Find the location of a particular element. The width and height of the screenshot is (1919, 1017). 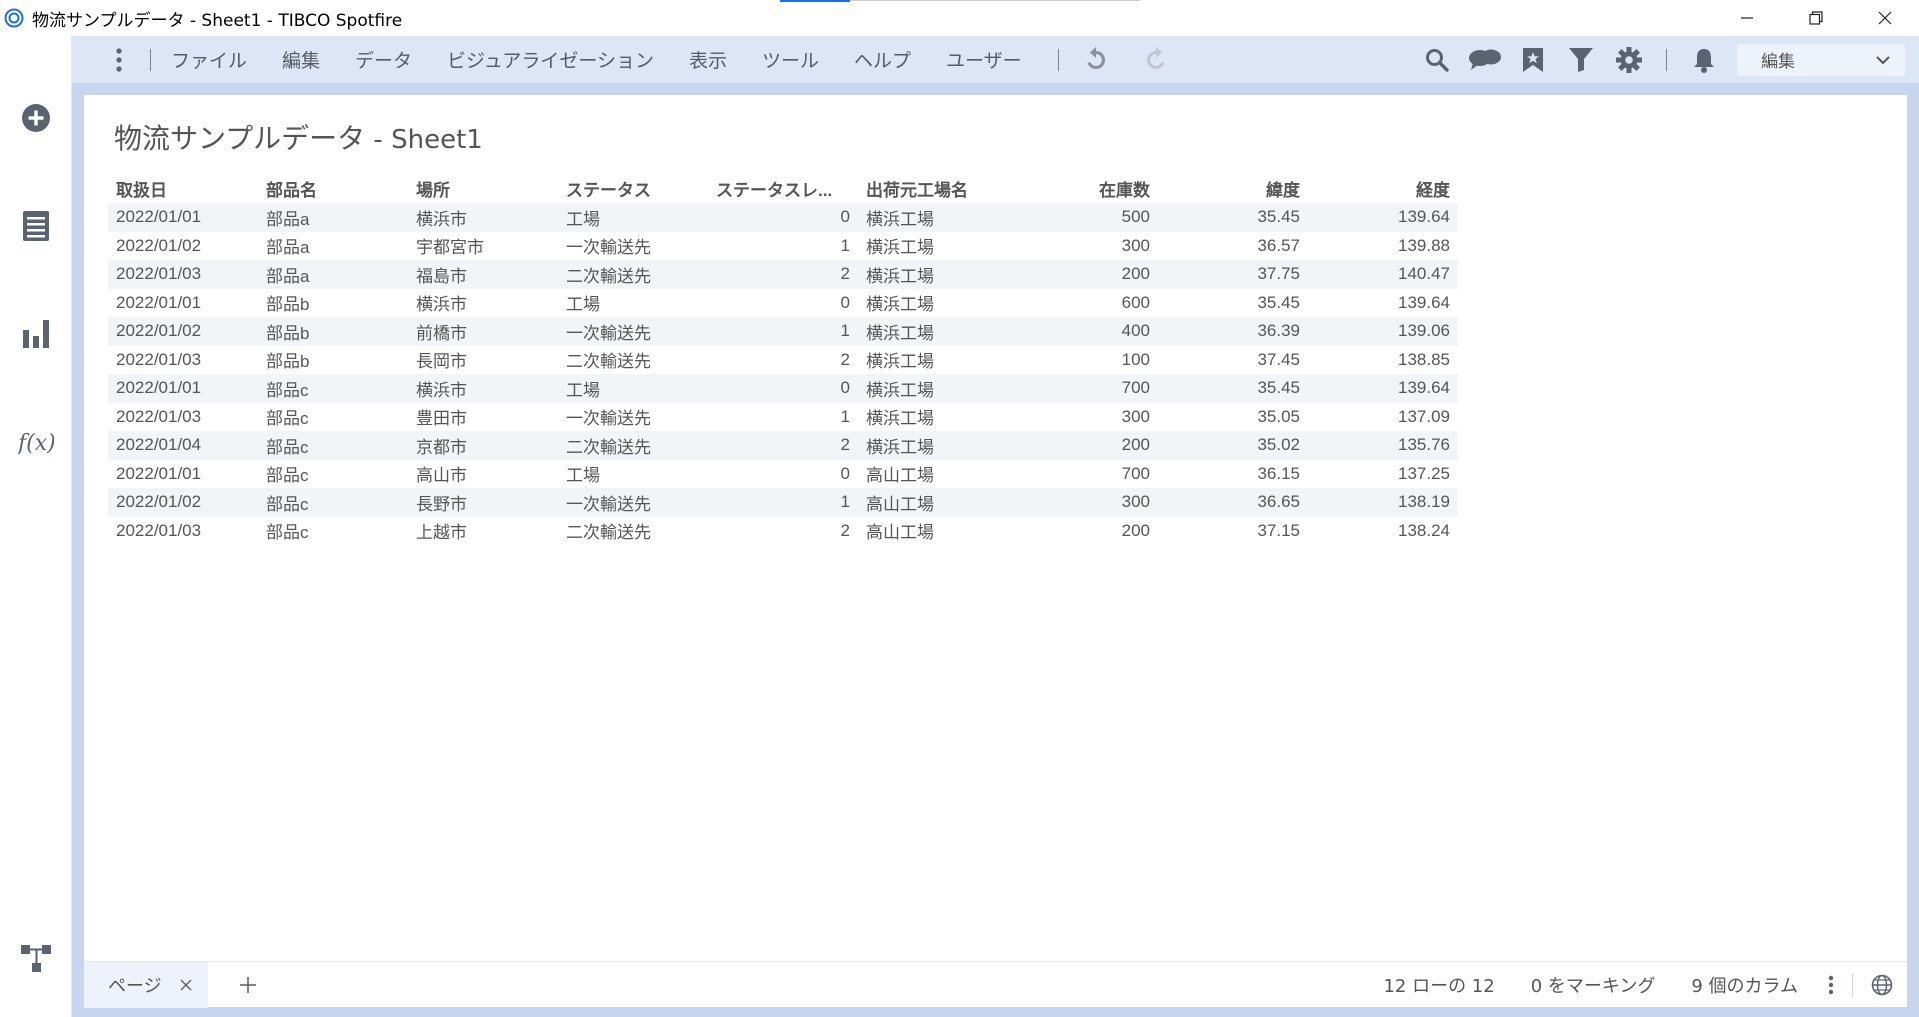

bar-chart-icon is located at coordinates (36, 334).